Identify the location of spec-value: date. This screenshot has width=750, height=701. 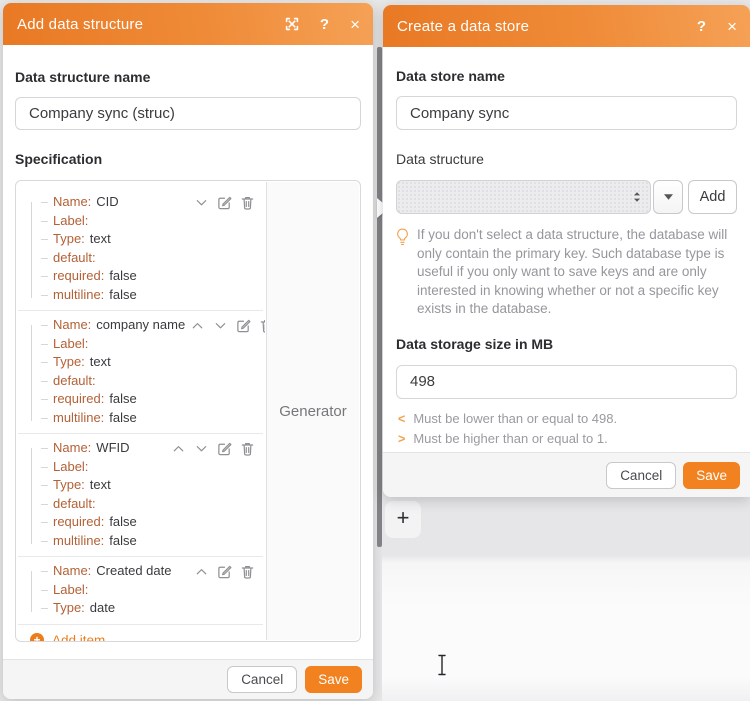
(102, 607).